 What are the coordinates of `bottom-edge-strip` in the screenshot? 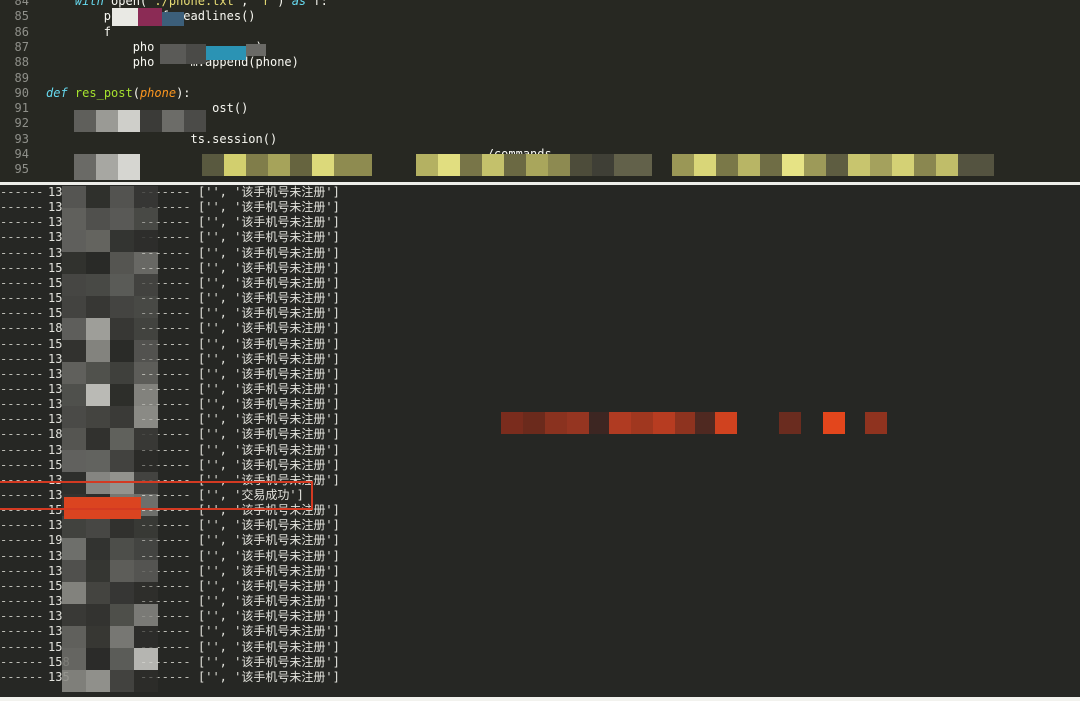 It's located at (540, 699).